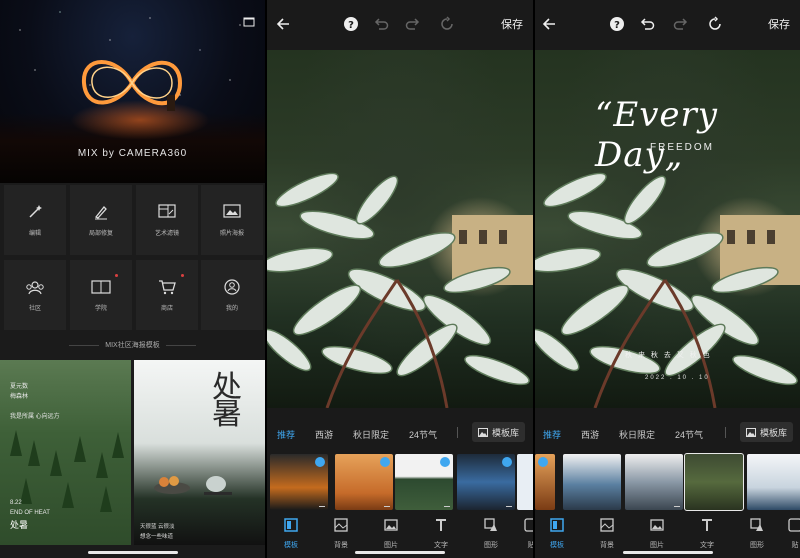 The width and height of the screenshot is (800, 558). What do you see at coordinates (341, 545) in the screenshot?
I see `tool-label: 背景` at bounding box center [341, 545].